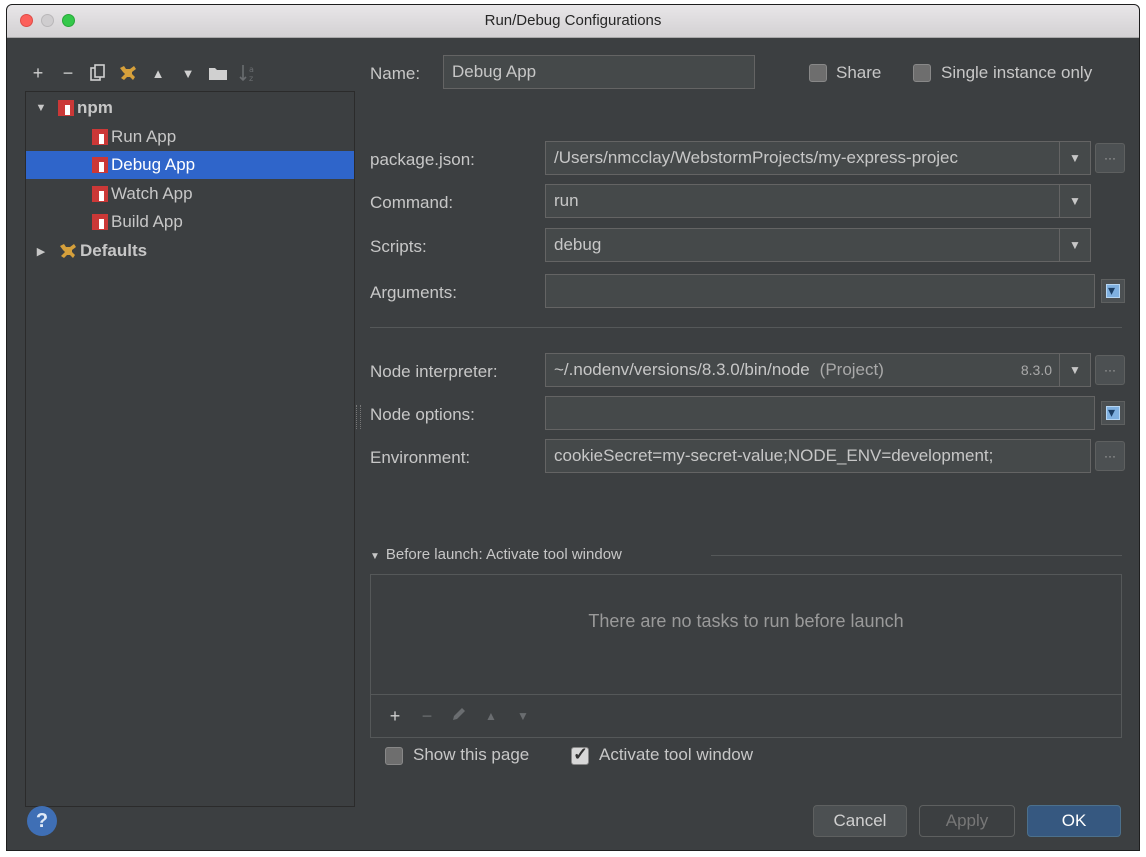  Describe the element at coordinates (859, 72) in the screenshot. I see `share-label: Share` at that location.